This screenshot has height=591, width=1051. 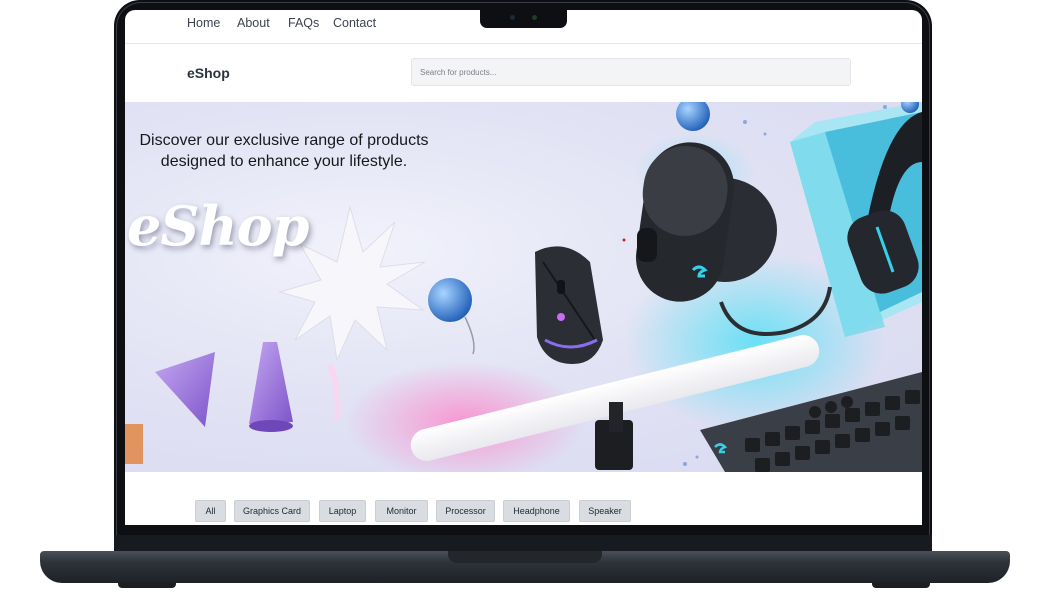 I want to click on search-input, so click(x=631, y=72).